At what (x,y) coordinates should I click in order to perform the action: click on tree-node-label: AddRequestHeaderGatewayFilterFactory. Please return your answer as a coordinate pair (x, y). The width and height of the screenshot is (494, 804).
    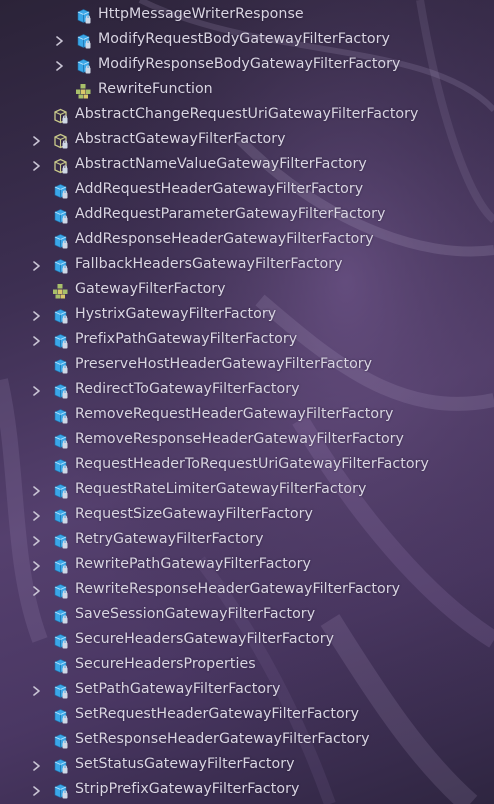
    Looking at the image, I should click on (219, 189).